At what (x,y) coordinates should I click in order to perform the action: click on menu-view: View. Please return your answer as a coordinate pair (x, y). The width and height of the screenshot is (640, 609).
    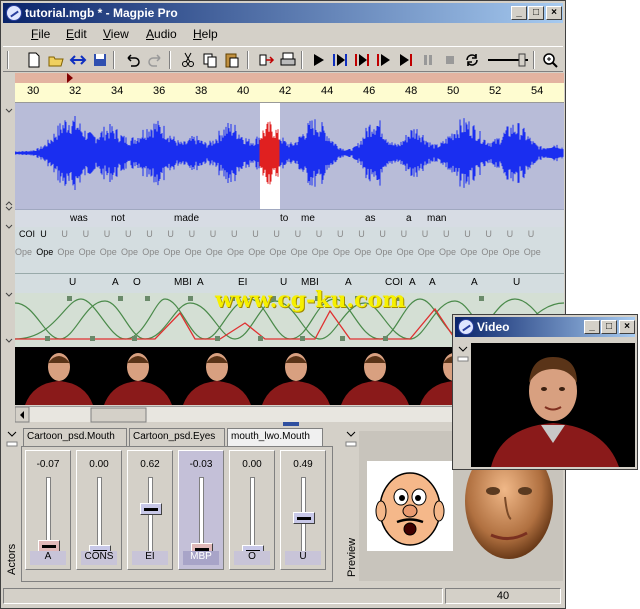
    Looking at the image, I should click on (116, 34).